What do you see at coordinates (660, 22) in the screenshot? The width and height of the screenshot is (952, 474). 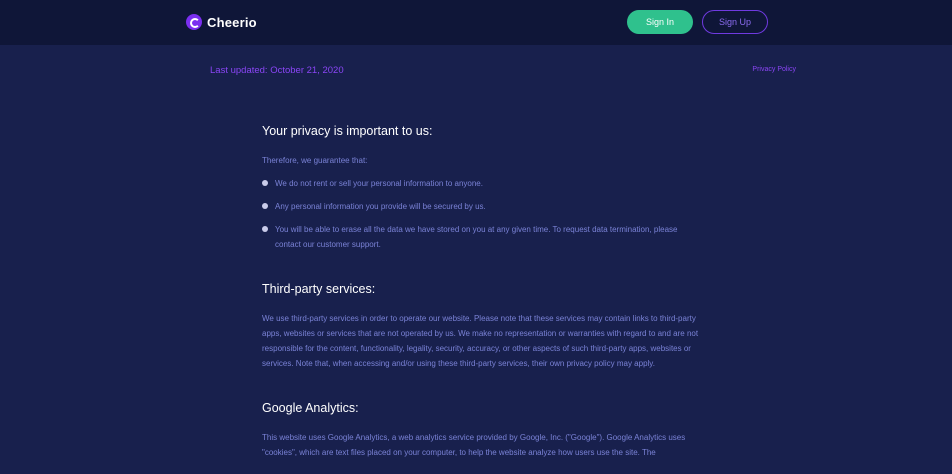 I see `sign-in-button: Sign In` at bounding box center [660, 22].